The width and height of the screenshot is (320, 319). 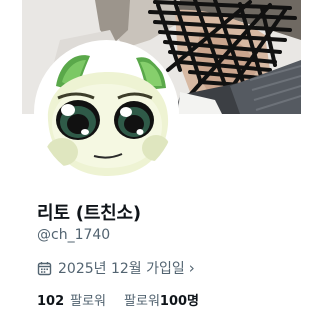 What do you see at coordinates (74, 235) in the screenshot?
I see `profile-handle: @ch_1740` at bounding box center [74, 235].